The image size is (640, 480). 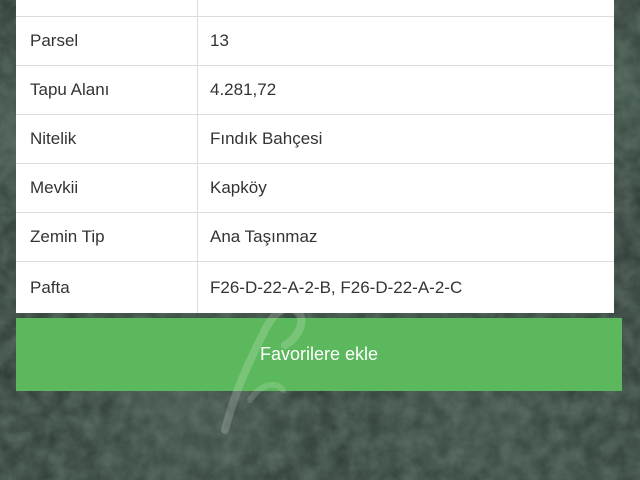 I want to click on row-value-zemin-tip: Ana Taşınmaz, so click(x=264, y=236).